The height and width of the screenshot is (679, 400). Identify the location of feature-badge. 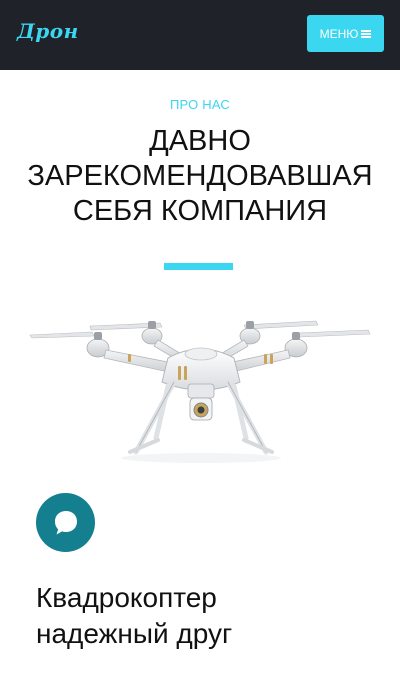
(65, 522).